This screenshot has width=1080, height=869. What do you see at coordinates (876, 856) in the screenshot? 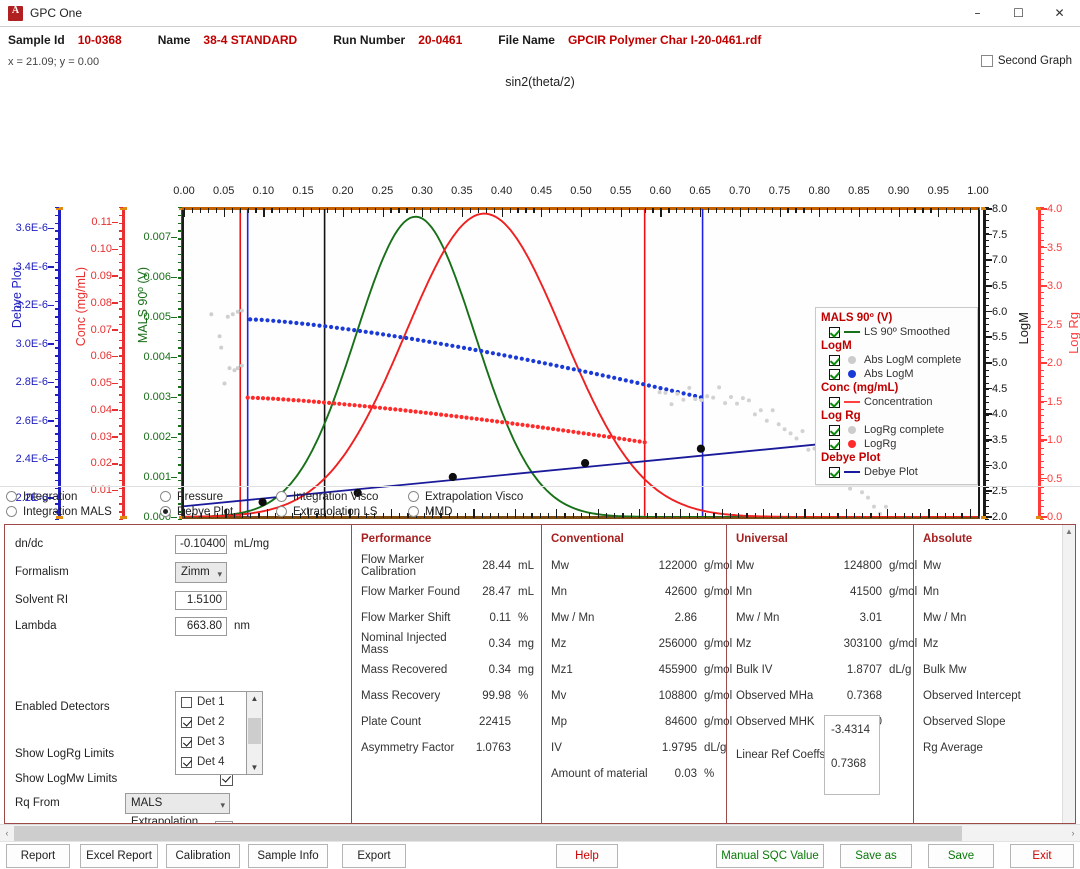
I see `save-as-button: Save as` at bounding box center [876, 856].